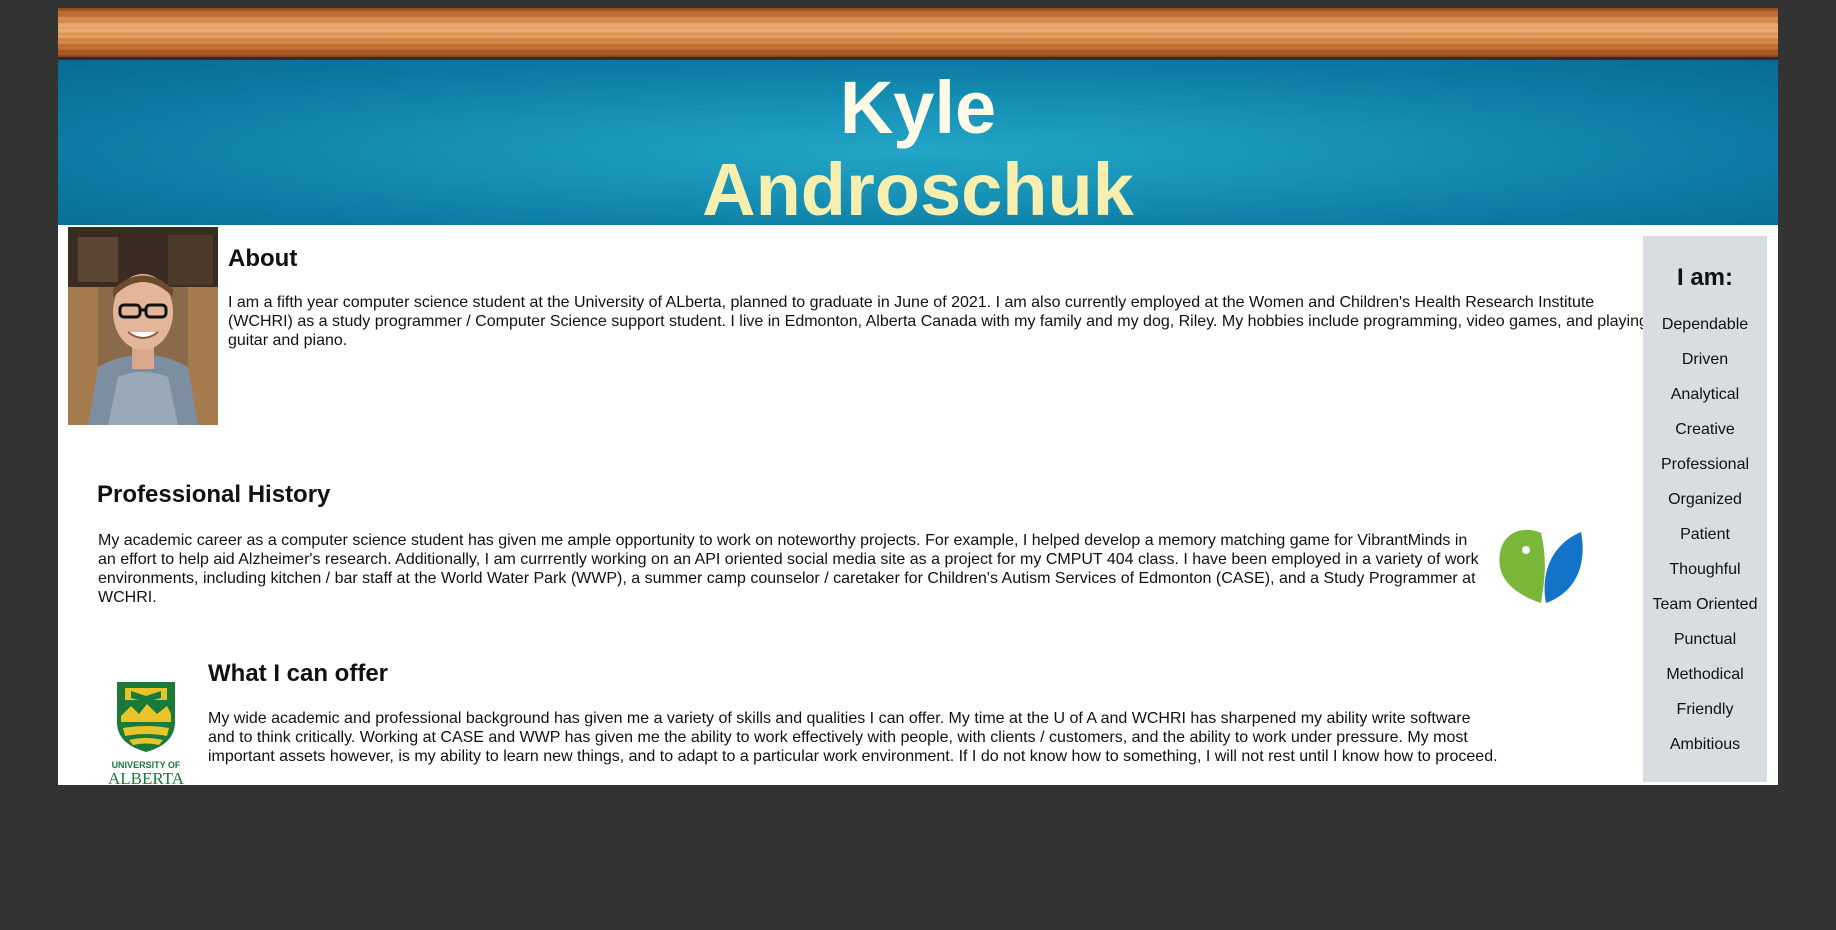 Image resolution: width=1836 pixels, height=930 pixels. Describe the element at coordinates (1705, 674) in the screenshot. I see `trait-item: Methodical` at that location.